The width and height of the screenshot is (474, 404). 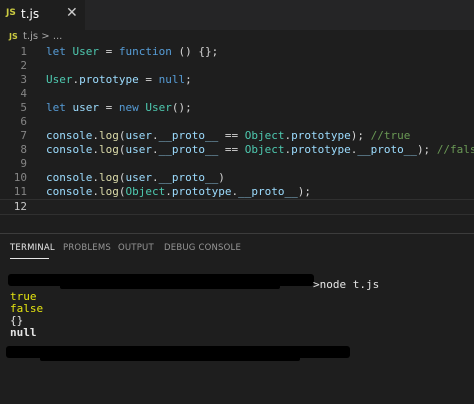 What do you see at coordinates (237, 66) in the screenshot?
I see `code-line: 2` at bounding box center [237, 66].